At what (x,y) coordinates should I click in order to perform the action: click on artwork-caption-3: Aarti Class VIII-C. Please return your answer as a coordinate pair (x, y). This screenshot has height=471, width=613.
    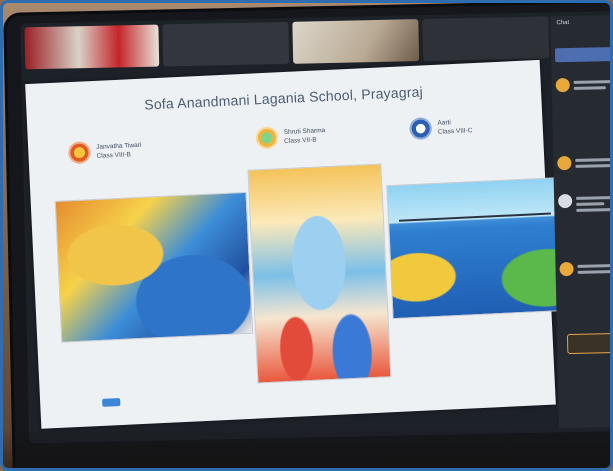
    Looking at the image, I should click on (441, 128).